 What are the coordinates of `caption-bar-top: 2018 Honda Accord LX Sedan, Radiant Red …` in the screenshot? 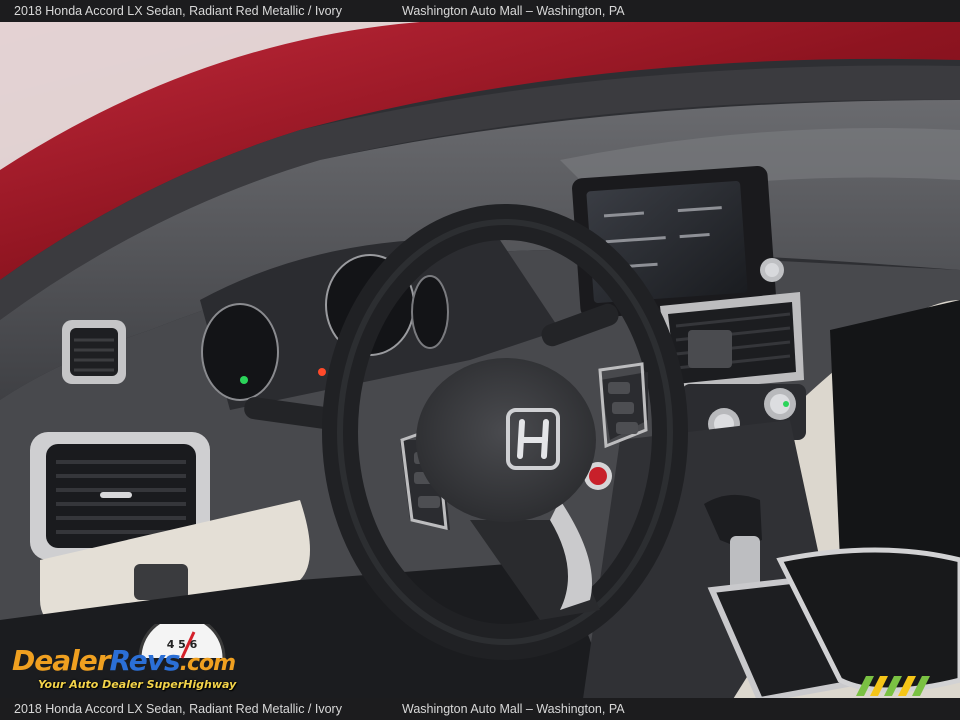 It's located at (480, 11).